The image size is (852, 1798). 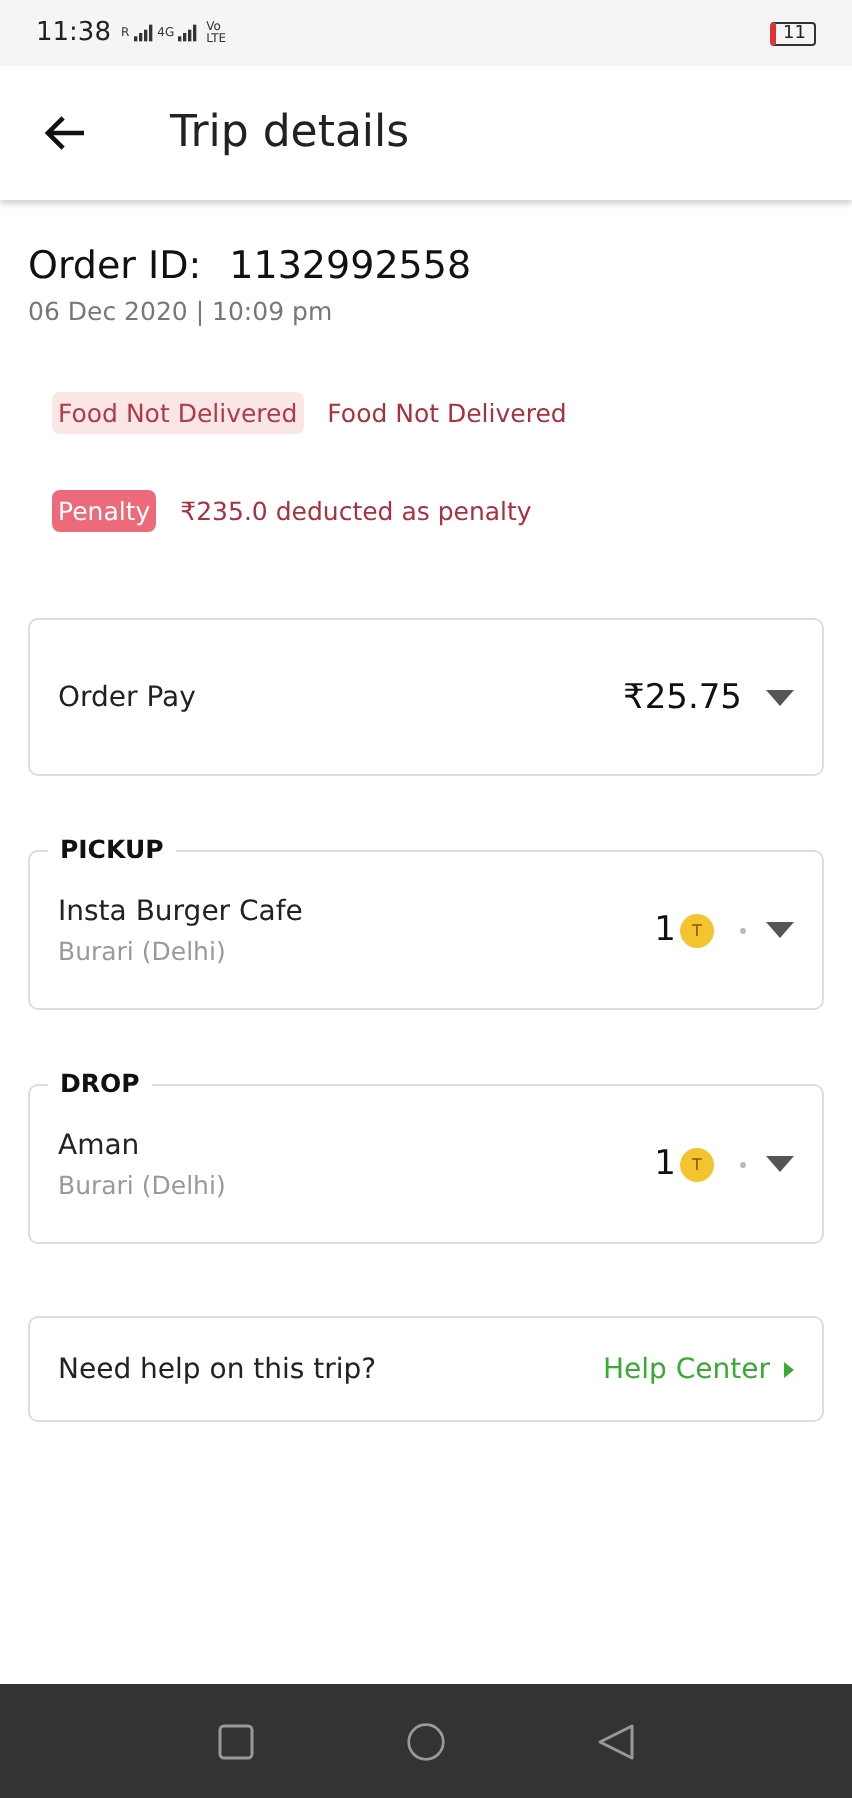 I want to click on recents-icon, so click(x=235, y=1741).